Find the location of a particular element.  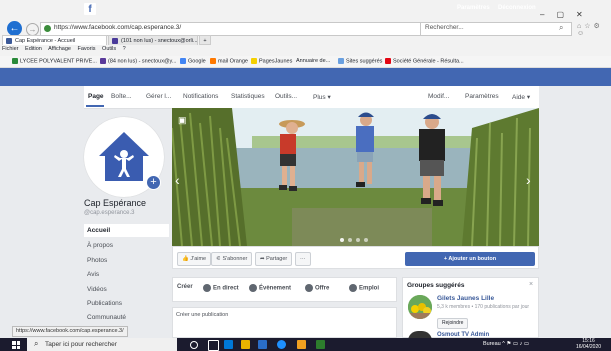

join-group-button: Rejoindre is located at coordinates (453, 323).